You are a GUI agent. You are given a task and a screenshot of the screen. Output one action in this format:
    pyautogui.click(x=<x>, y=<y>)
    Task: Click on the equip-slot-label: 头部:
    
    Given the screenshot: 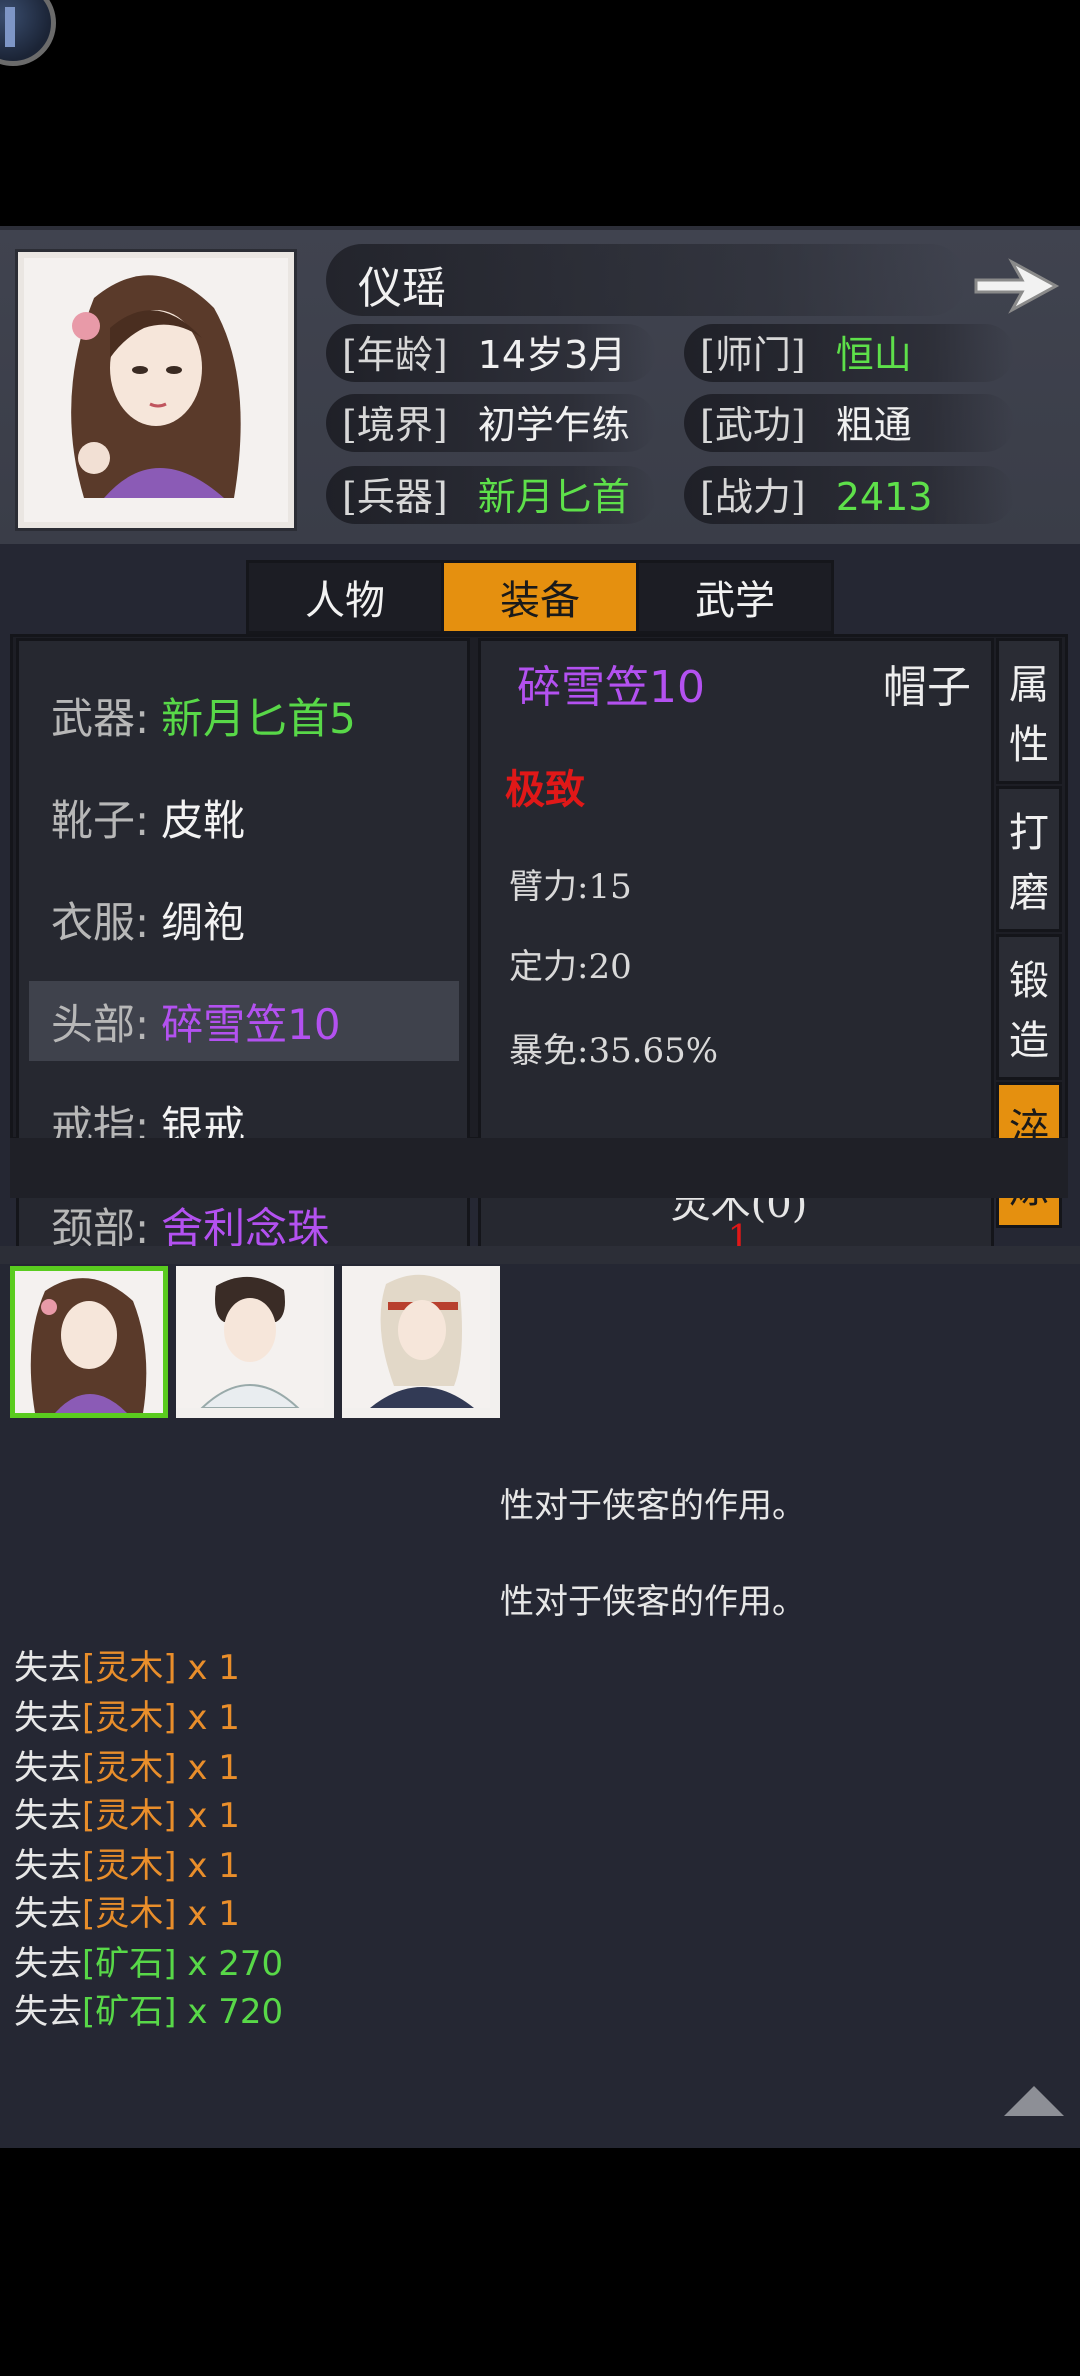 What is the action you would take?
    pyautogui.click(x=100, y=1024)
    